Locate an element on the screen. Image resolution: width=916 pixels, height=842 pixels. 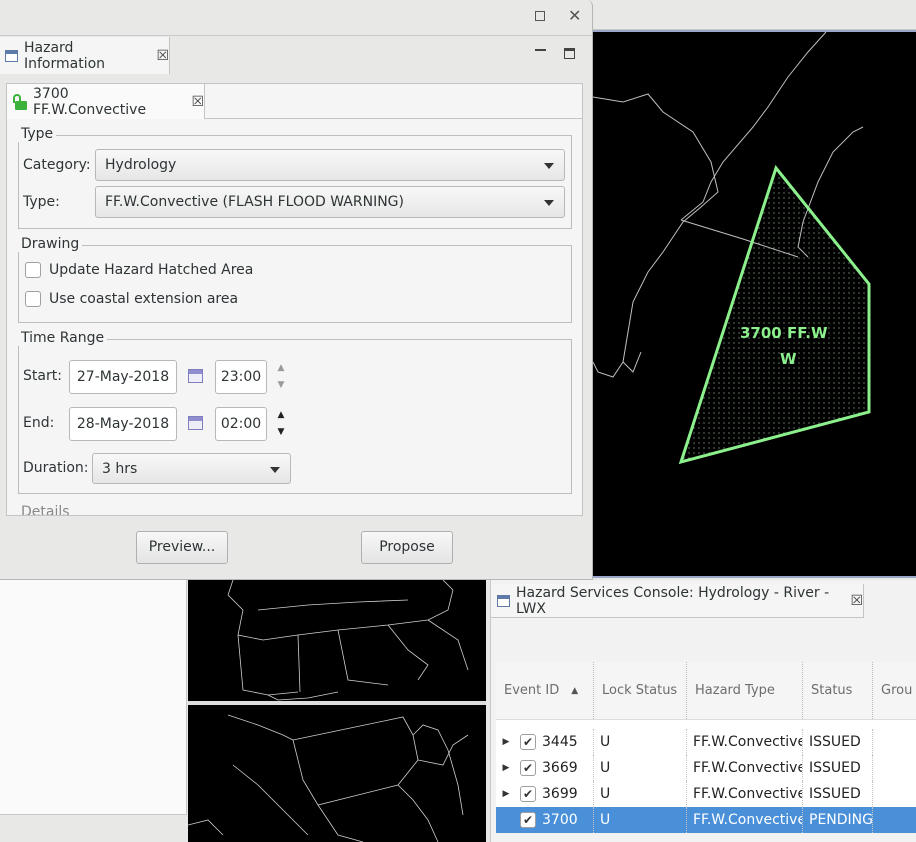
end-date-field: 28-May-2018 is located at coordinates (123, 424).